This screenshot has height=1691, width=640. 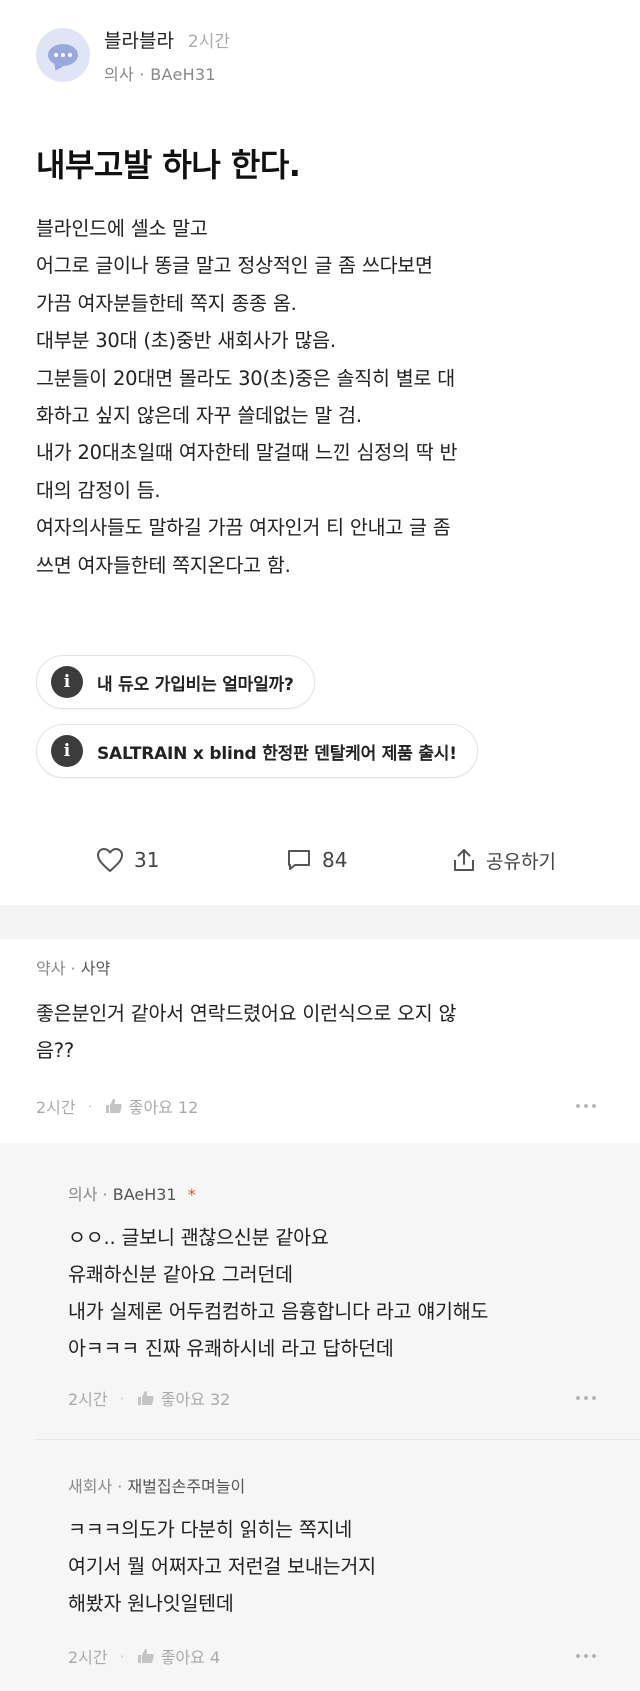 I want to click on reply-author-meta: 새회사 · 재벌집손주며늘이, so click(x=157, y=1486).